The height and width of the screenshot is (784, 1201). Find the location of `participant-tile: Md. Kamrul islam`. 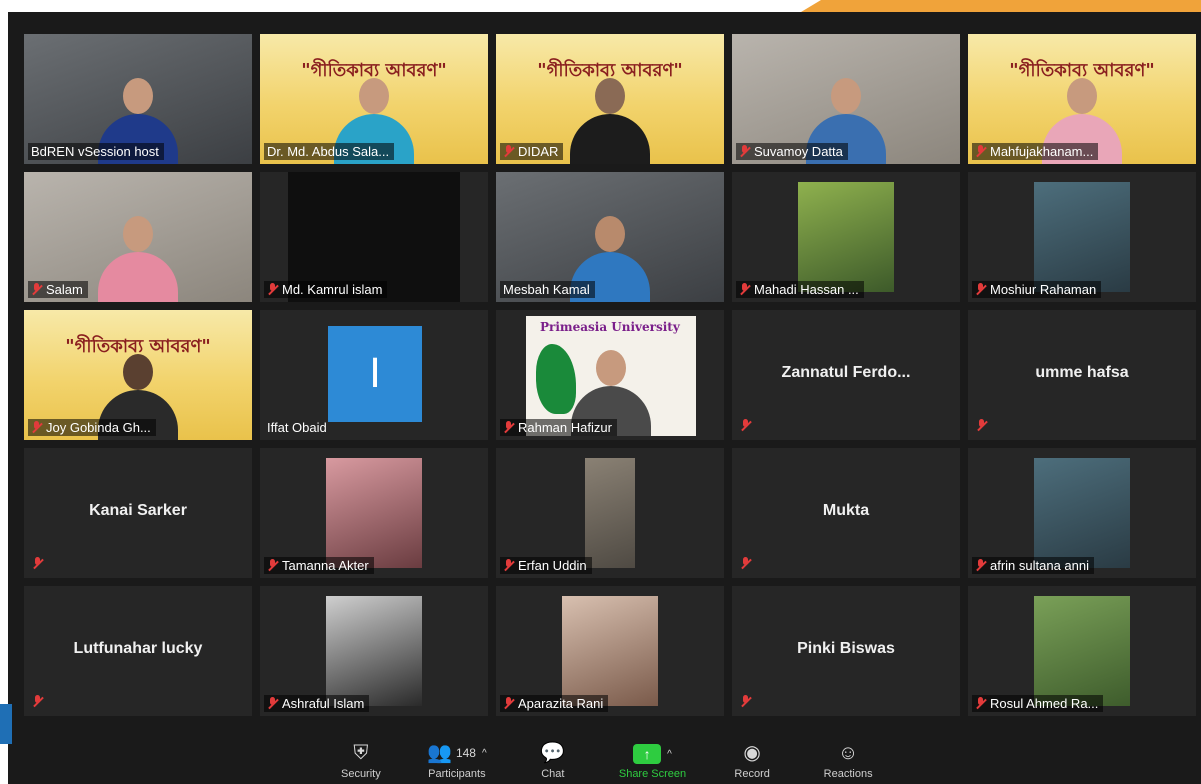

participant-tile: Md. Kamrul islam is located at coordinates (374, 237).